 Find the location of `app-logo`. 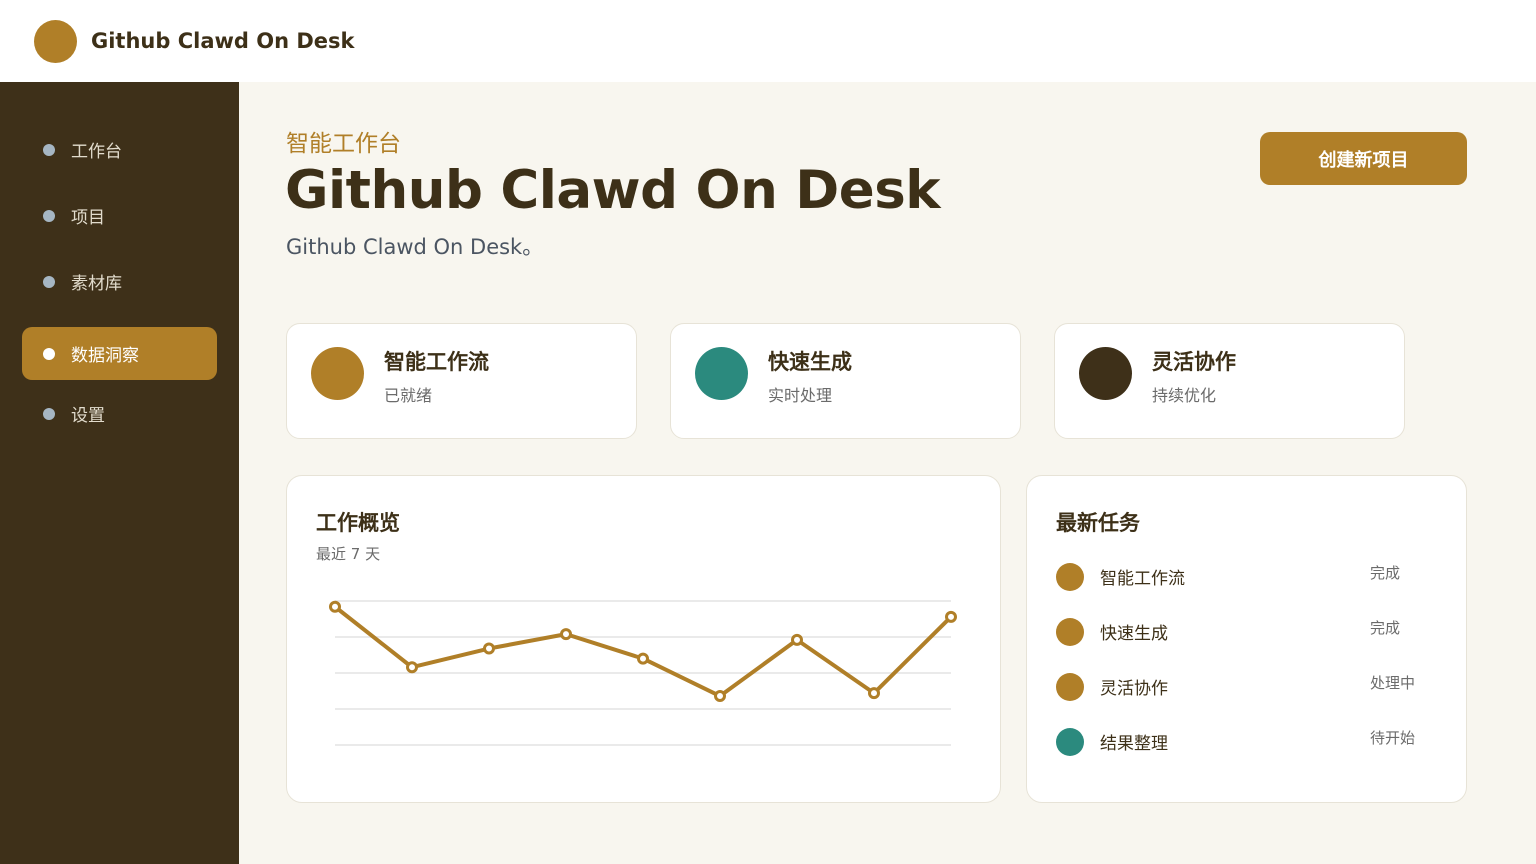

app-logo is located at coordinates (55, 41).